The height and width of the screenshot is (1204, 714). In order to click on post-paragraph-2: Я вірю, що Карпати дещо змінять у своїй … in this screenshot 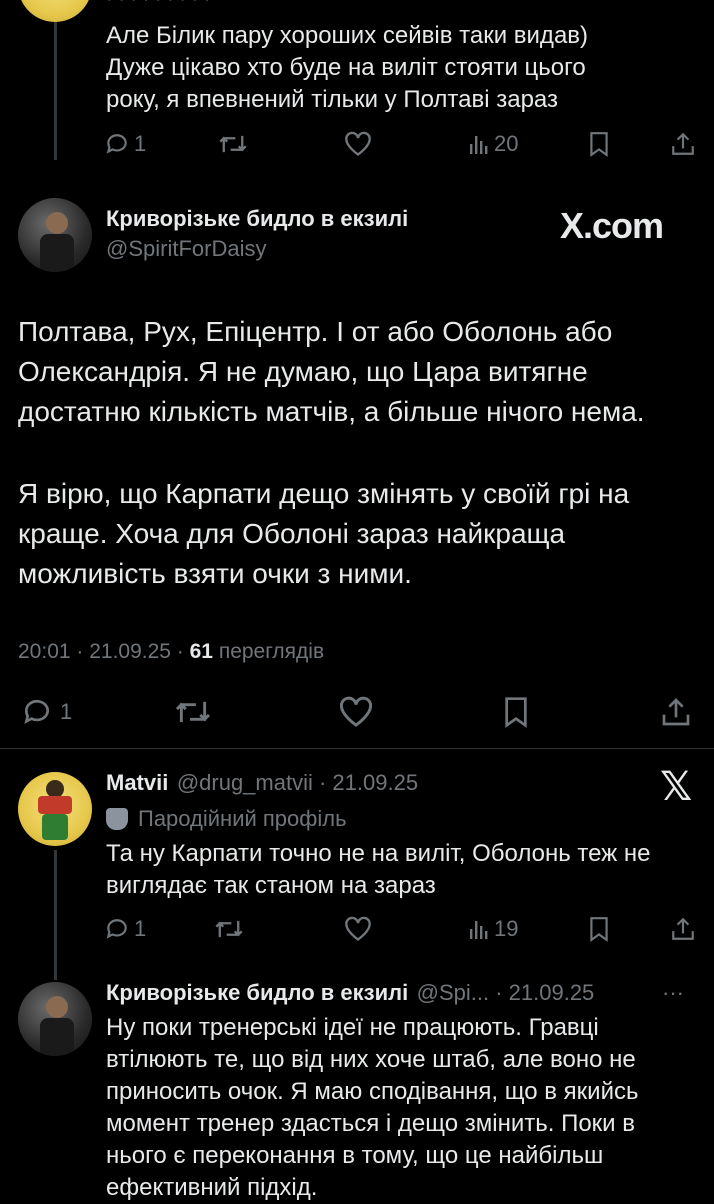, I will do `click(324, 533)`.